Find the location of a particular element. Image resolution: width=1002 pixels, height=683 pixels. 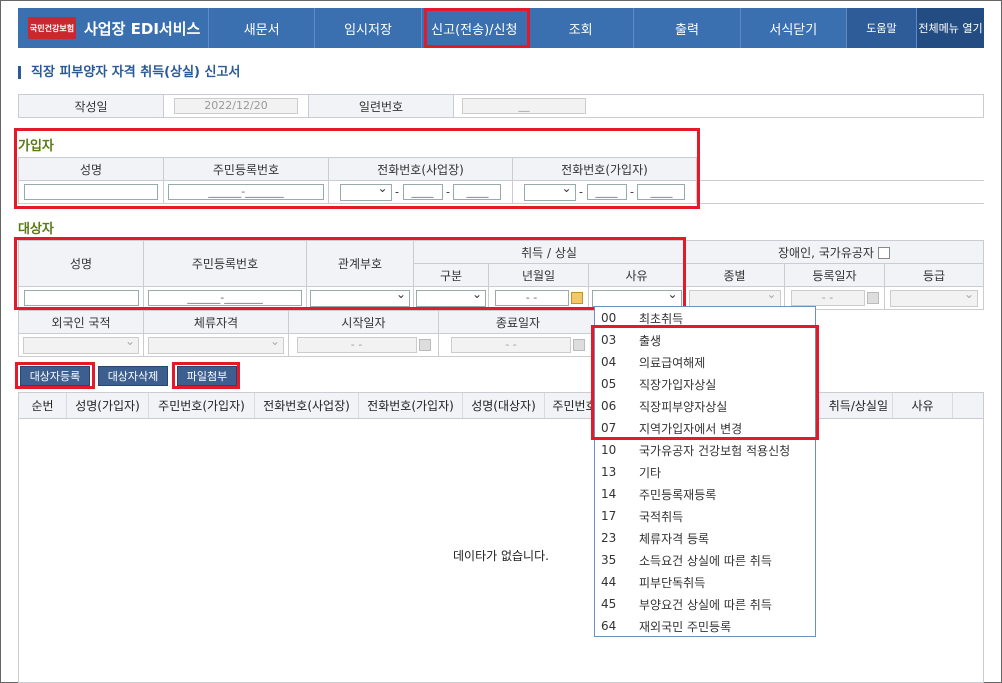

foreign-table: 외국인 국적 체류자격 시작일자 종료일자 - - - - is located at coordinates (308, 333).